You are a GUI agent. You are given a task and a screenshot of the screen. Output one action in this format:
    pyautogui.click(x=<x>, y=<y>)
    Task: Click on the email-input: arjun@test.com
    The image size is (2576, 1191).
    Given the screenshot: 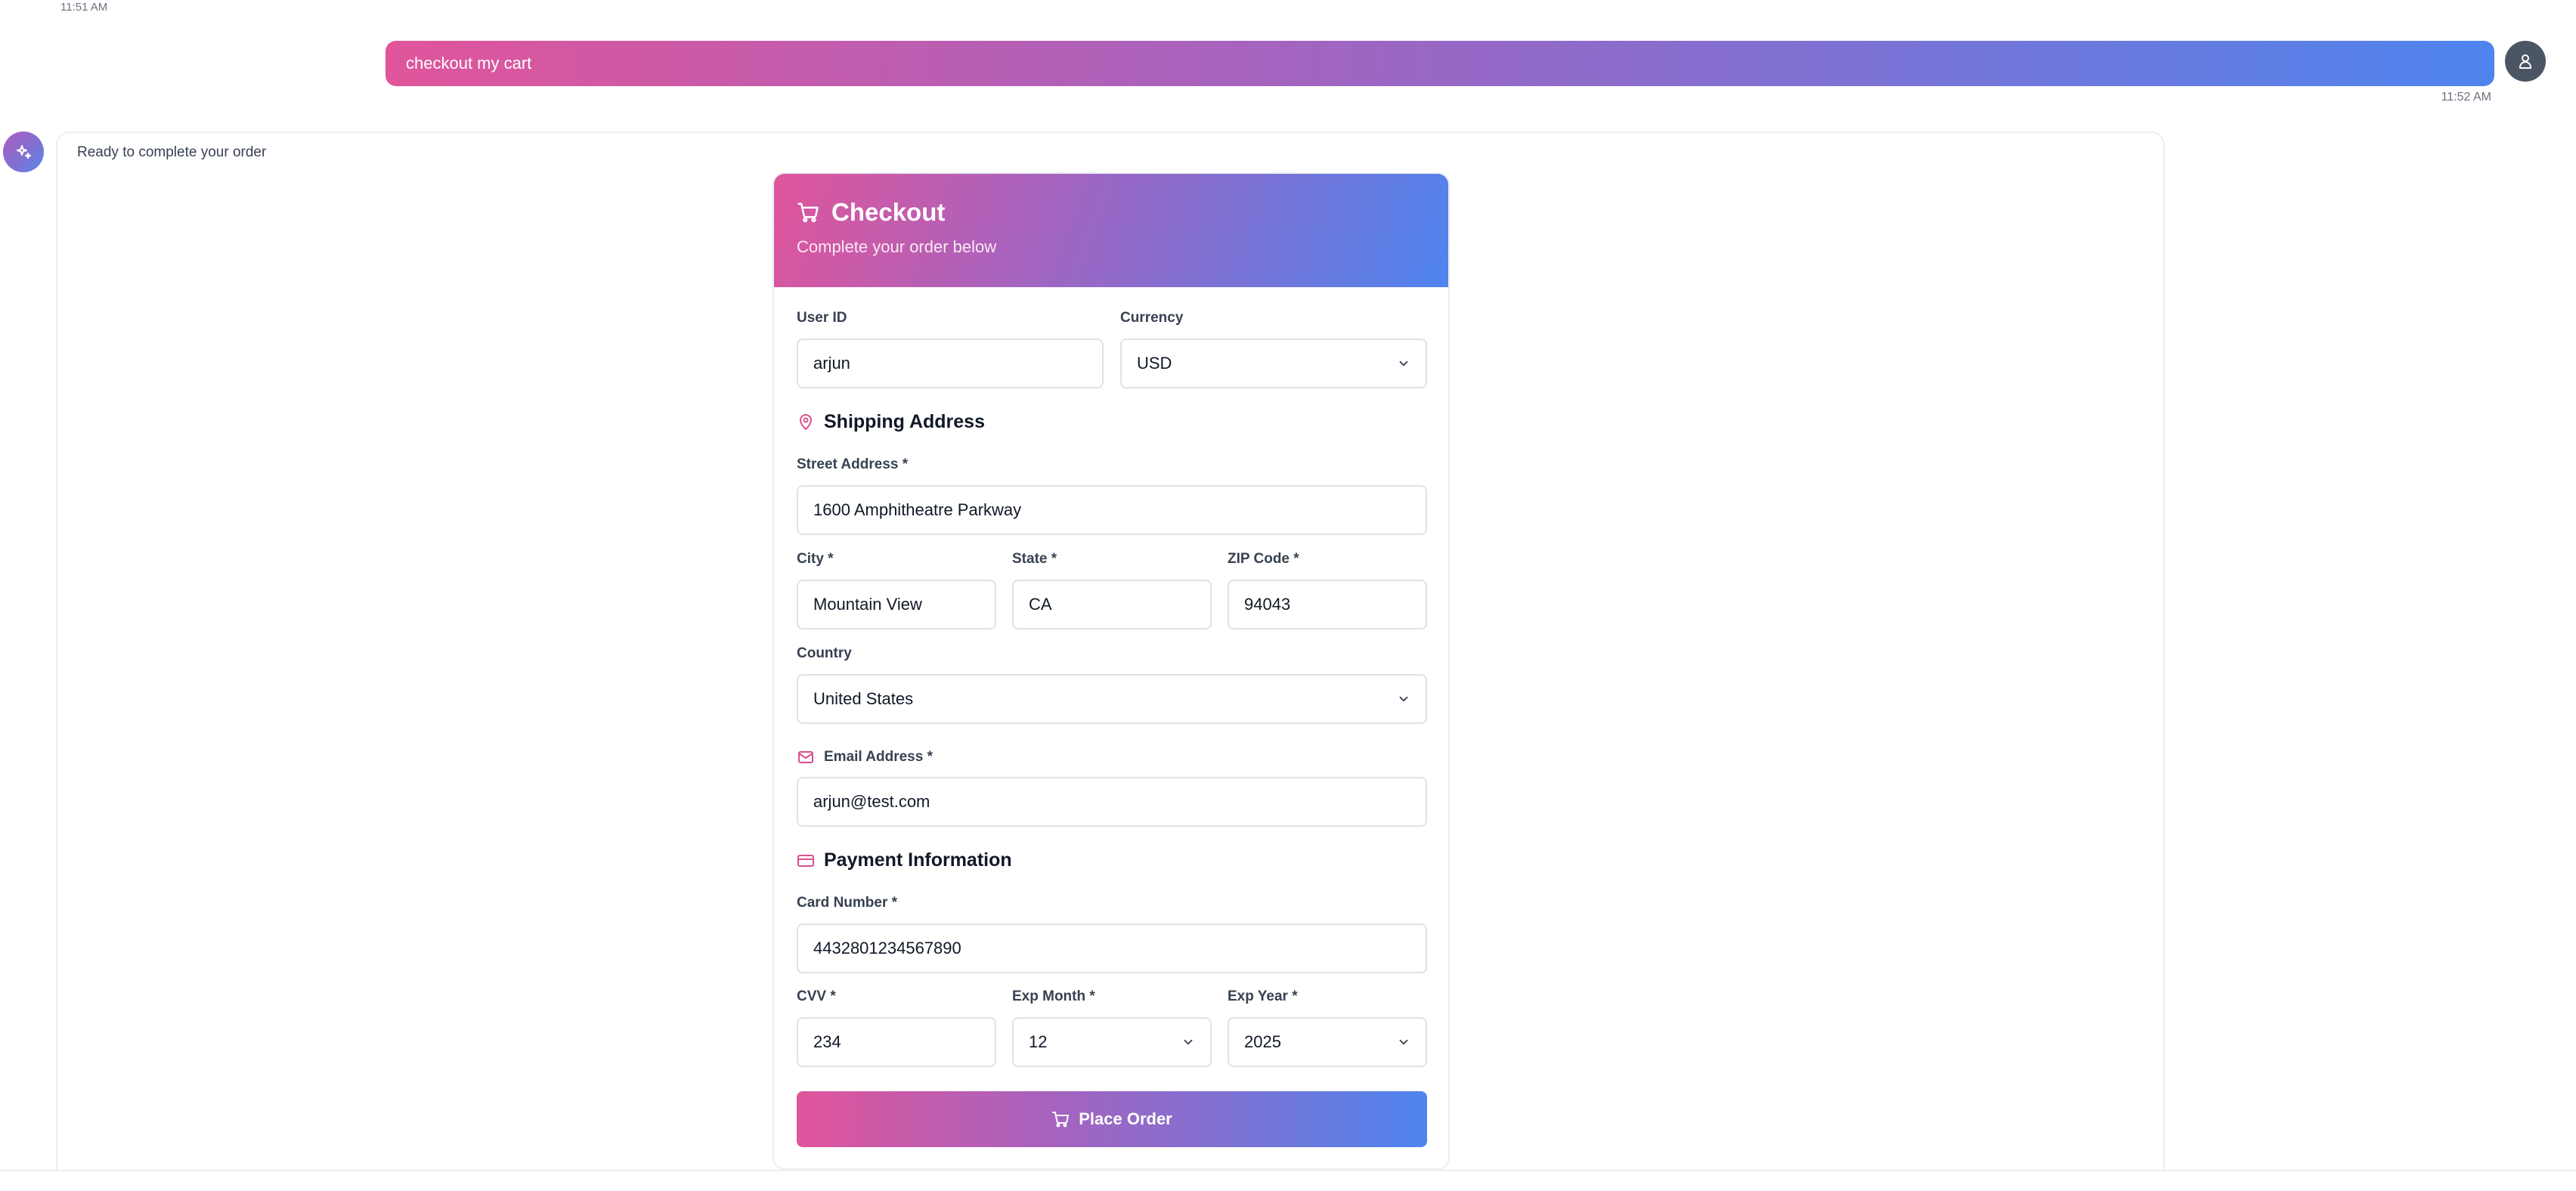 What is the action you would take?
    pyautogui.click(x=1112, y=802)
    